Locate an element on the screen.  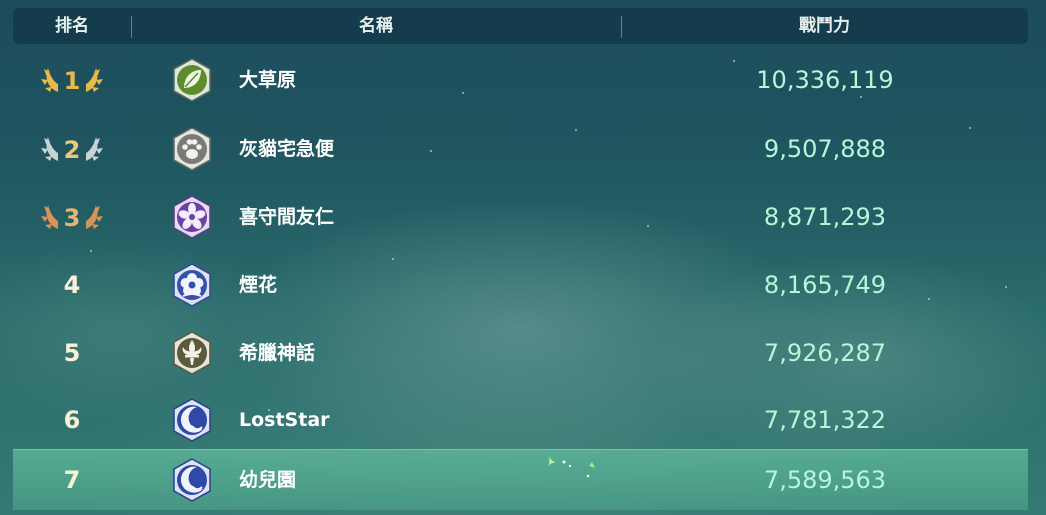
leaderboard-row: 6 LostStar 7,781,322 is located at coordinates (520, 420).